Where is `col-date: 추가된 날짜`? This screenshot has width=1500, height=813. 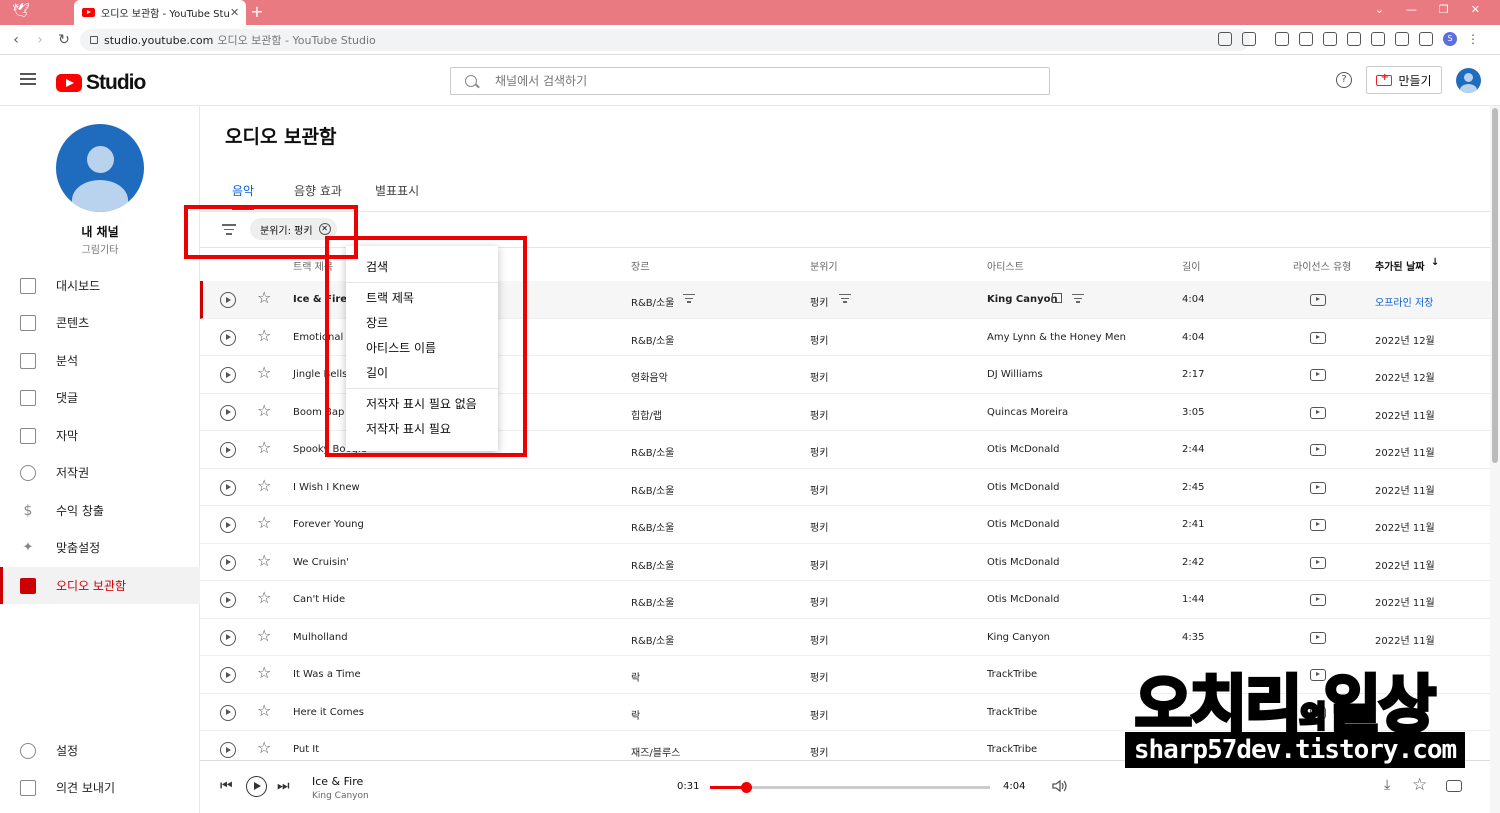 col-date: 추가된 날짜 is located at coordinates (1399, 265).